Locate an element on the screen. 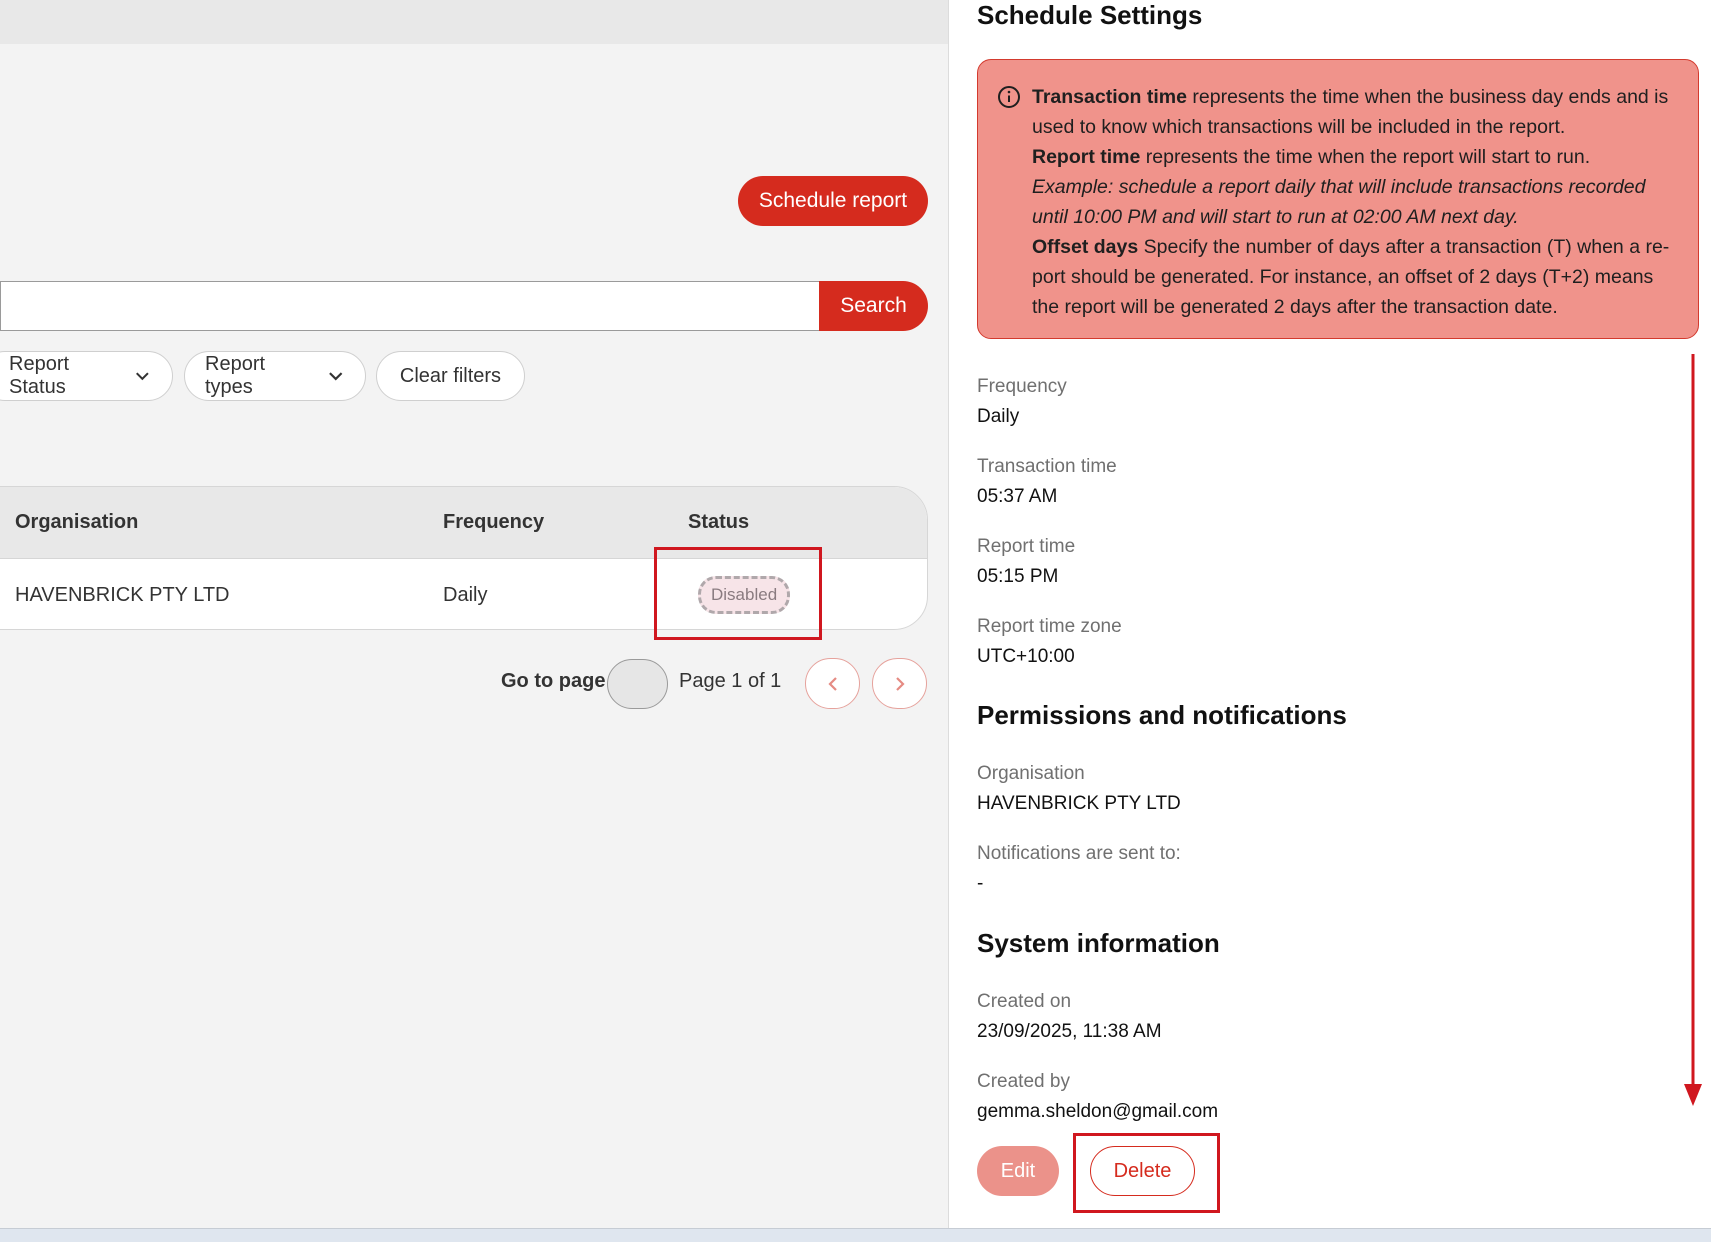 This screenshot has height=1242, width=1711. created-on-value: 23/09/2025, 11:38 AM is located at coordinates (1069, 1031).